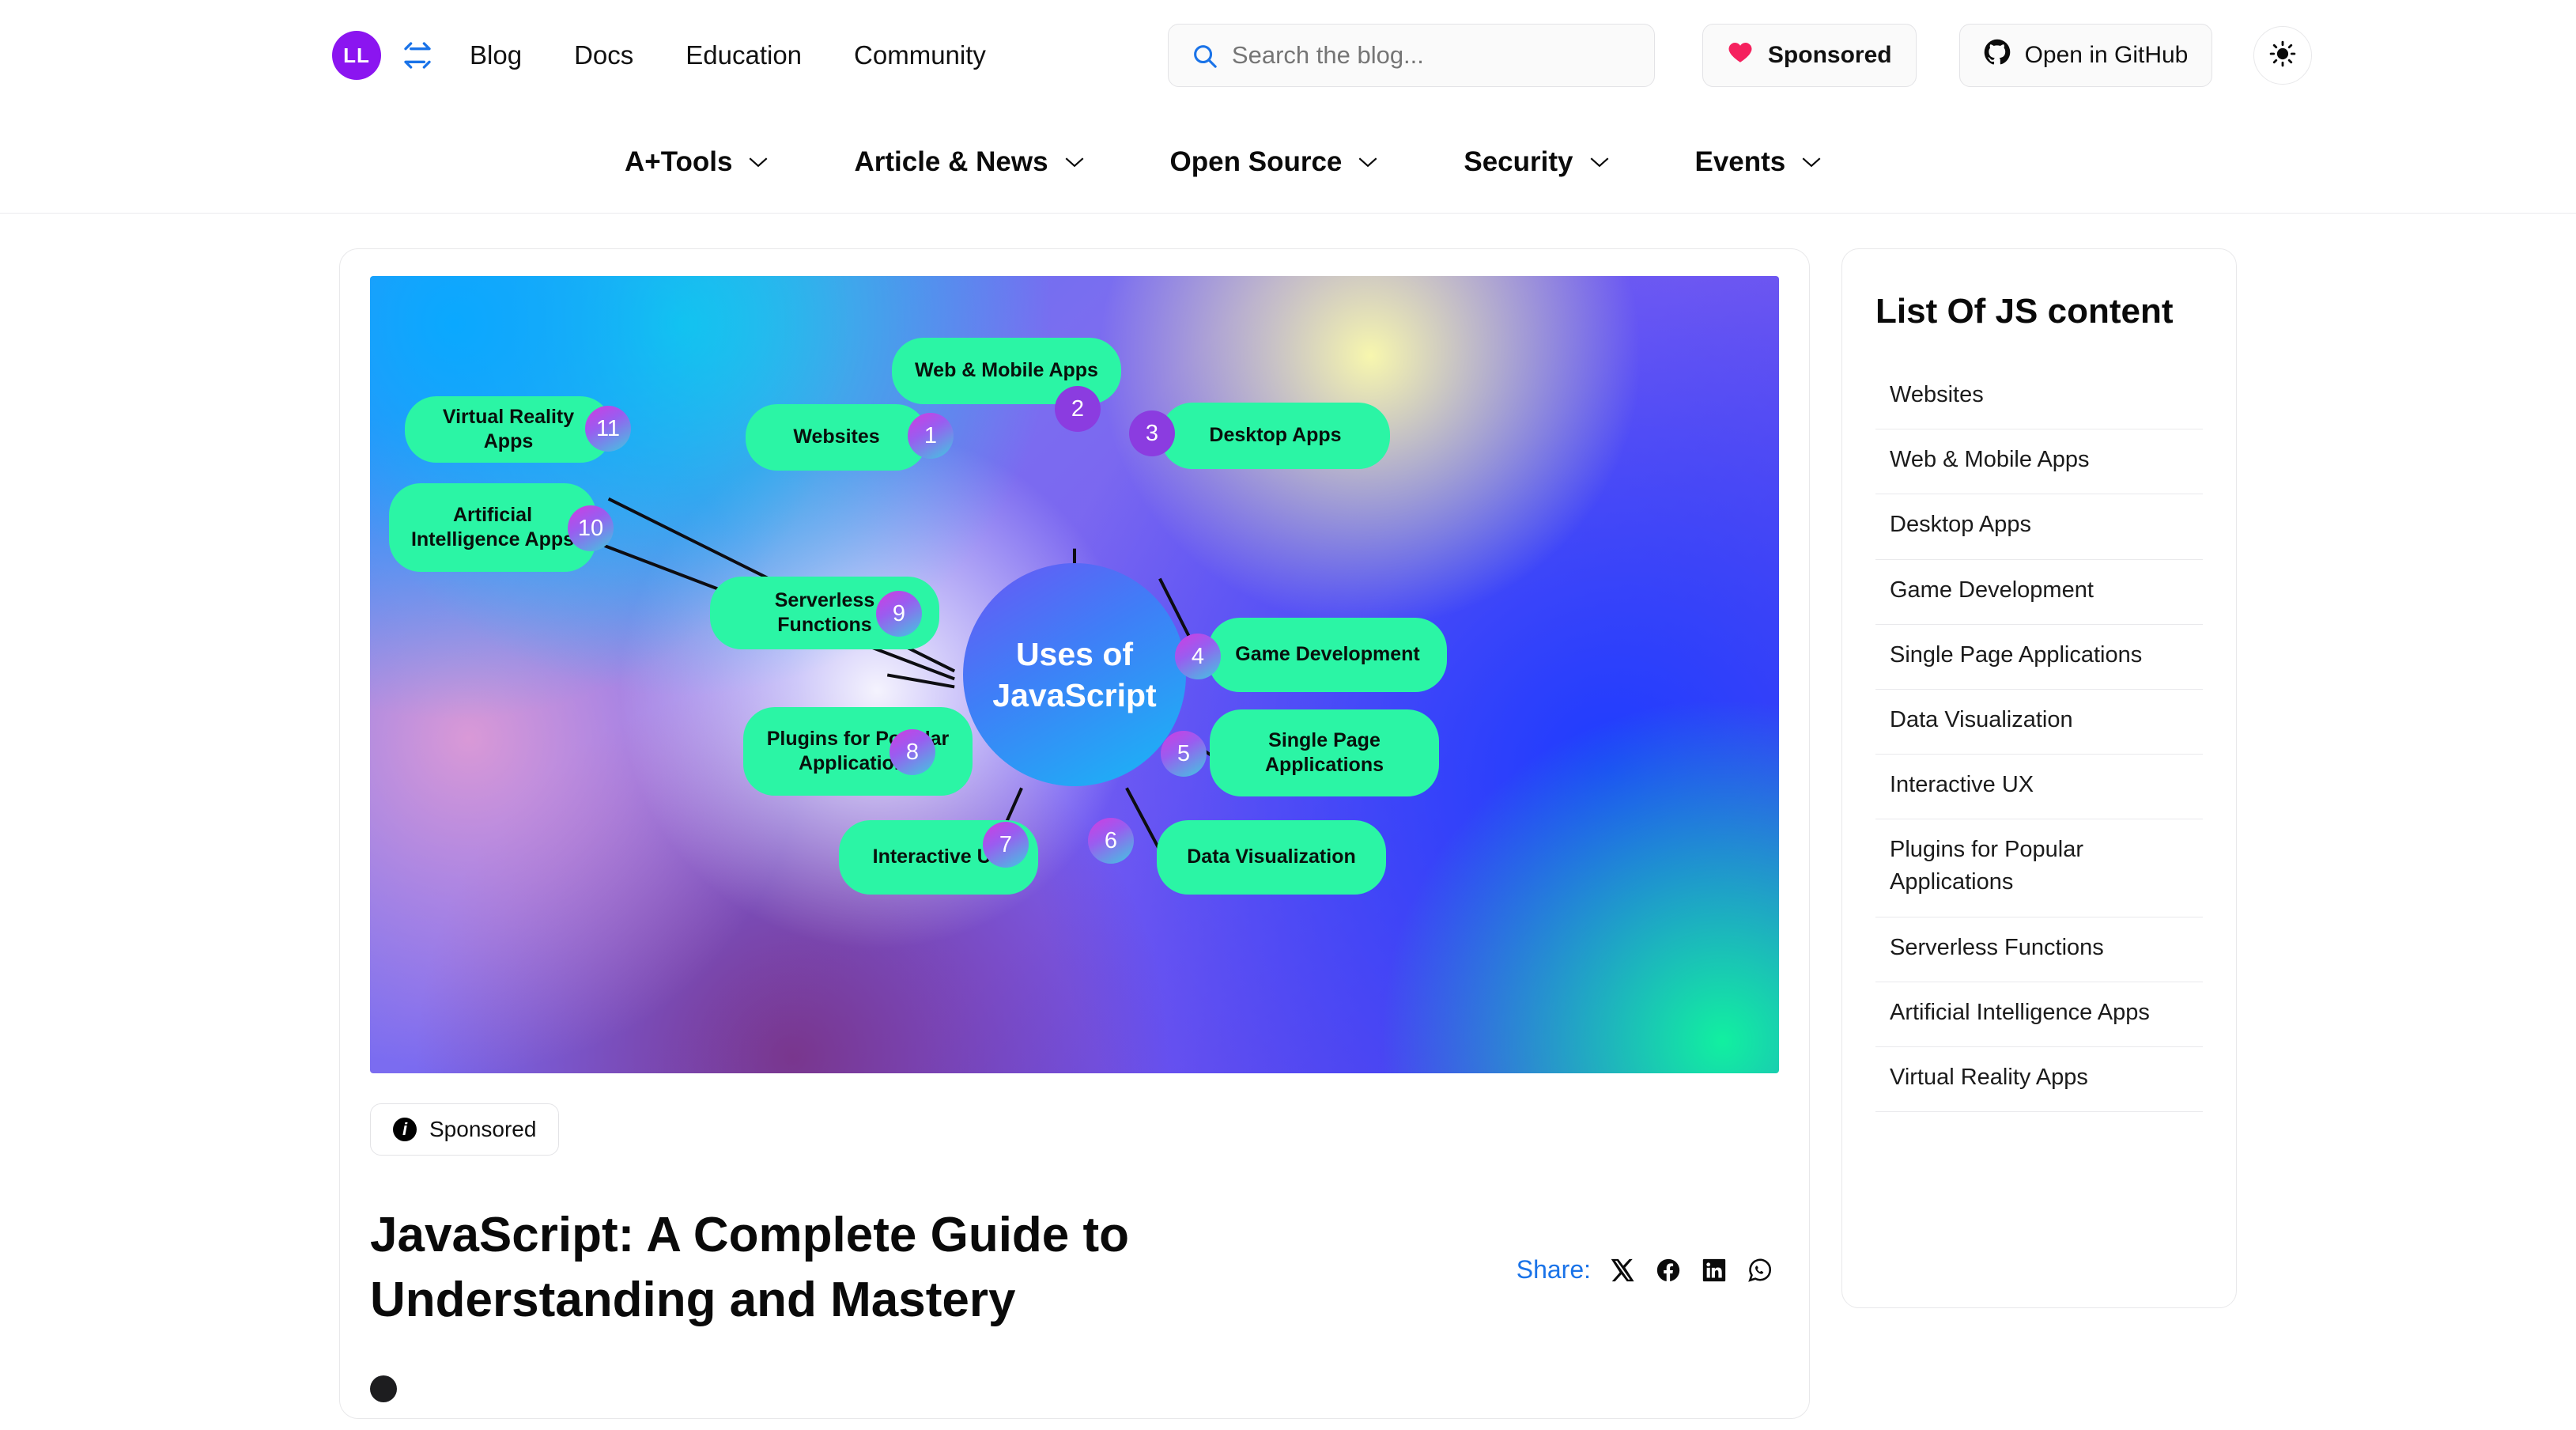  Describe the element at coordinates (2039, 722) in the screenshot. I see `toc-item-data-visualization: Data Visualization` at that location.